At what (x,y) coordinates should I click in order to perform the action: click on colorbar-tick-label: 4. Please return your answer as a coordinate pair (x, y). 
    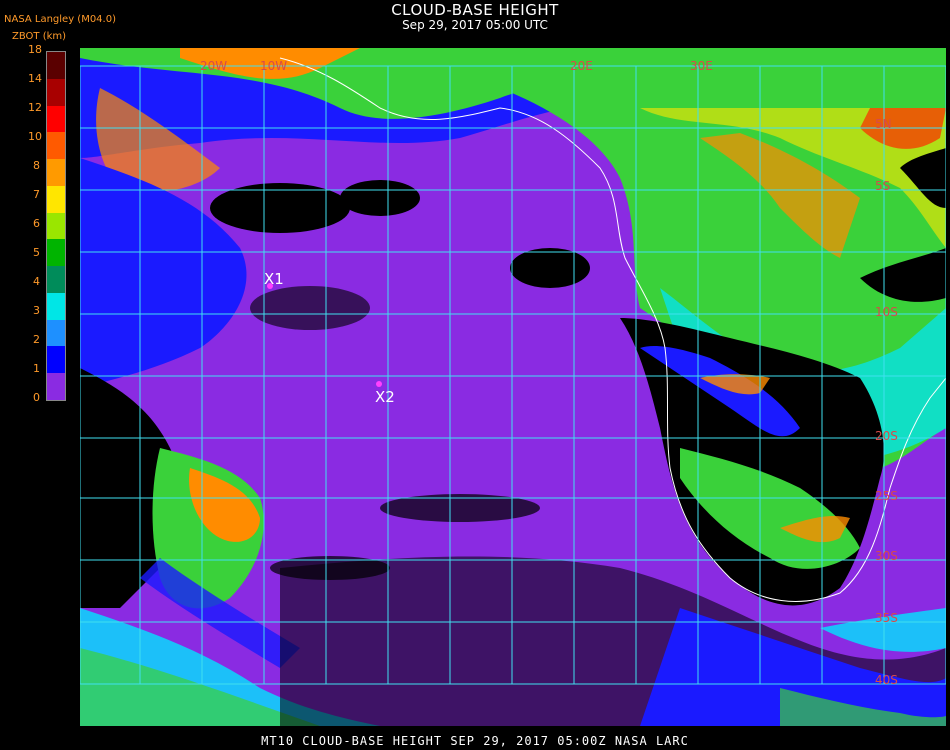
    Looking at the image, I should click on (36, 281).